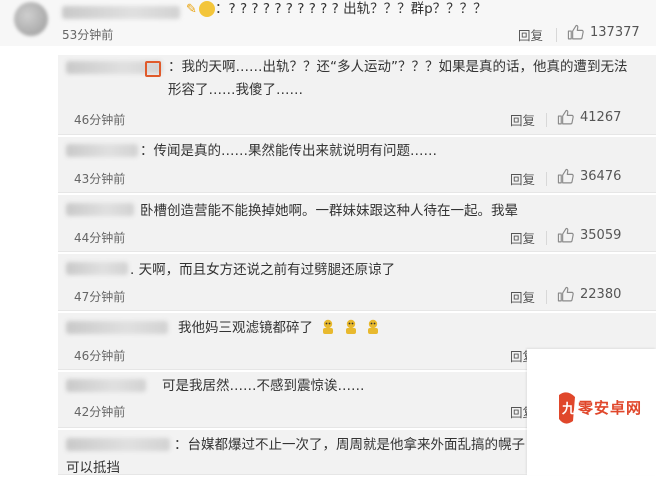  Describe the element at coordinates (610, 408) in the screenshot. I see `watermark-text: 零安卓网` at that location.